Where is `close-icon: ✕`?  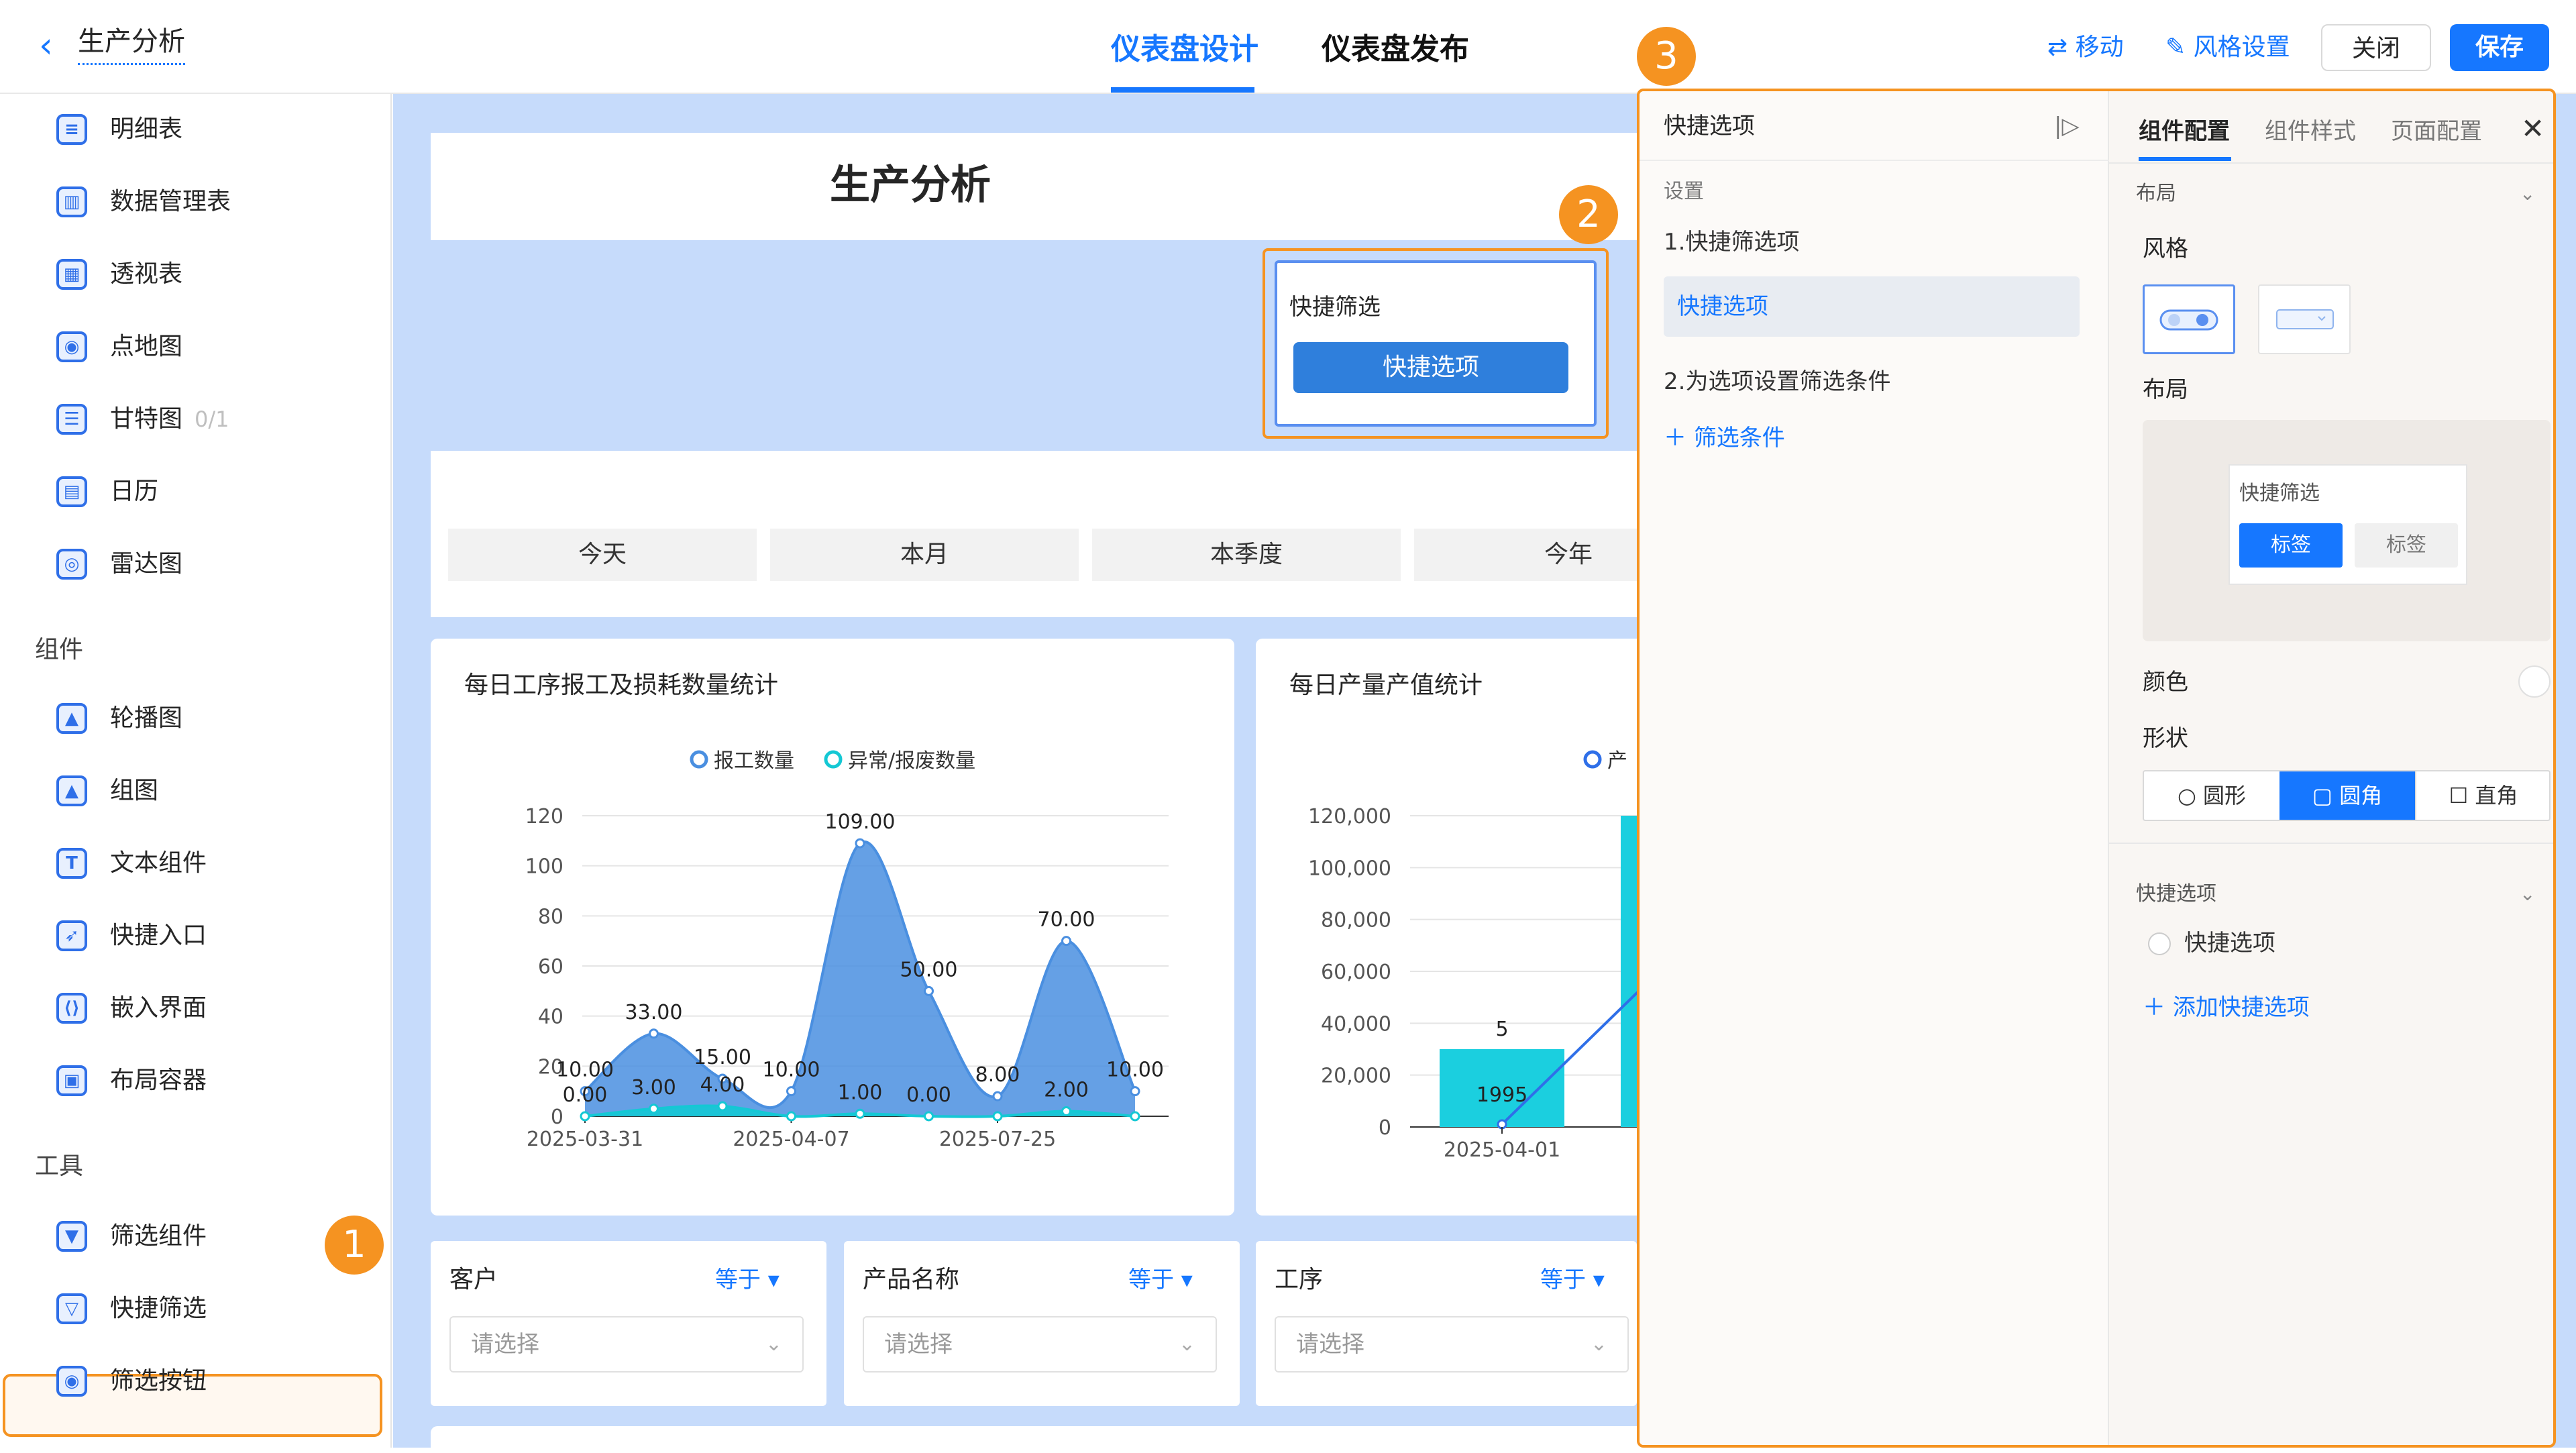
close-icon: ✕ is located at coordinates (2532, 128).